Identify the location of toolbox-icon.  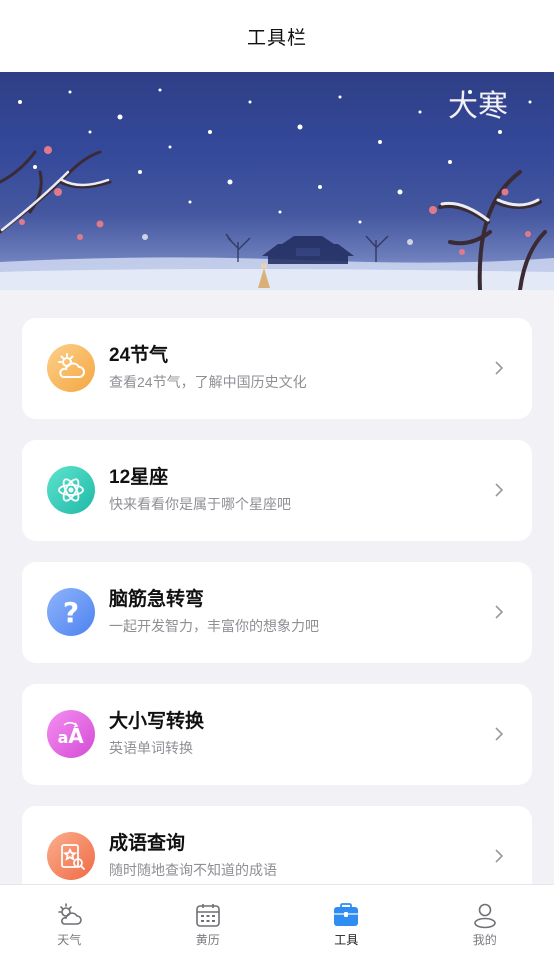
(346, 914).